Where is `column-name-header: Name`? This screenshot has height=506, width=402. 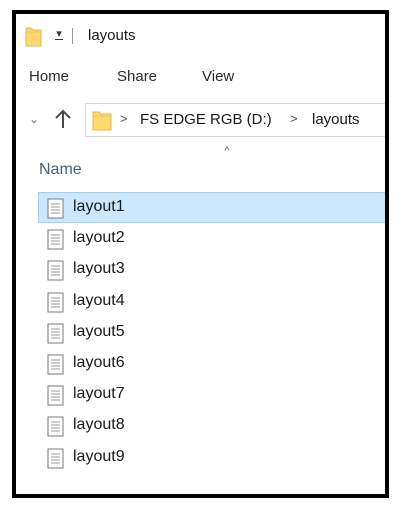 column-name-header: Name is located at coordinates (60, 170).